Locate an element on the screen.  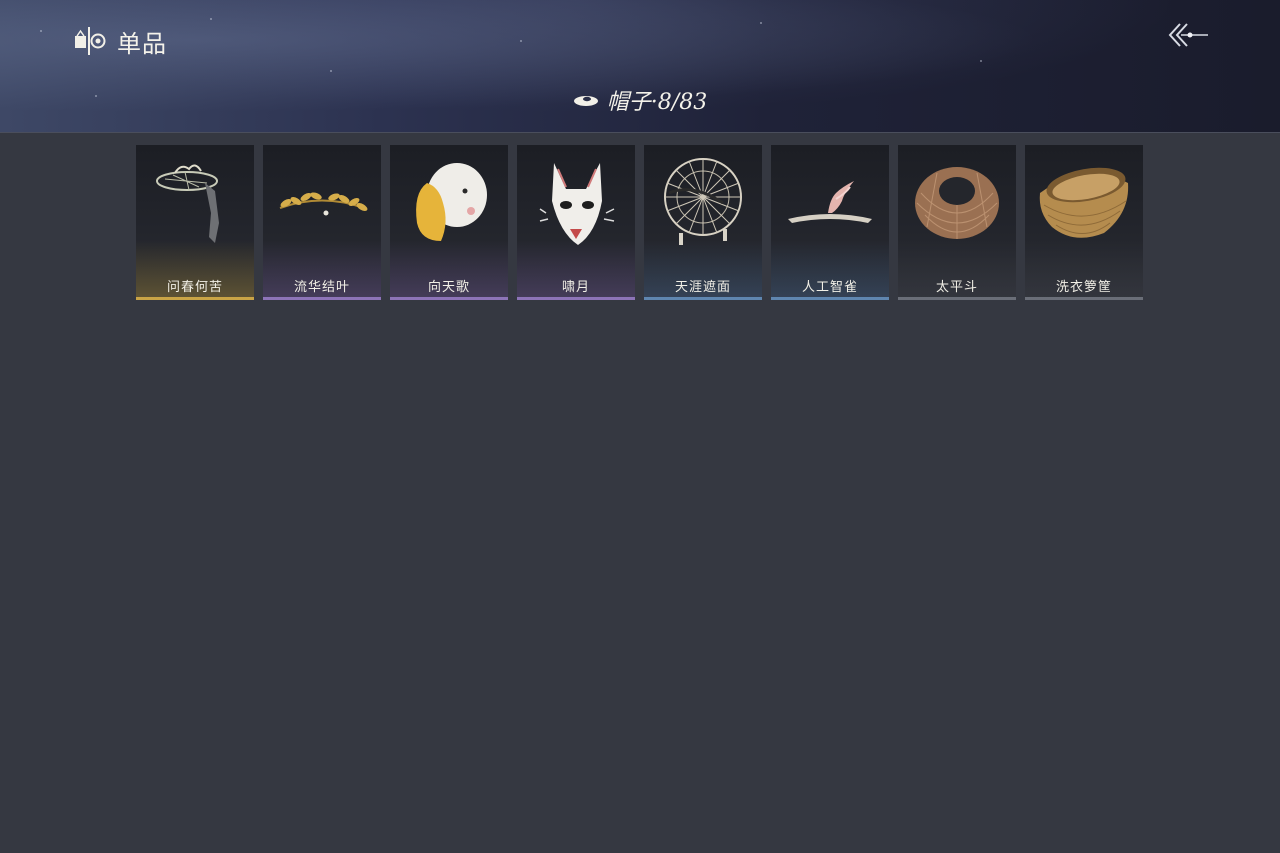
item-card: 人工智雀 is located at coordinates (830, 222).